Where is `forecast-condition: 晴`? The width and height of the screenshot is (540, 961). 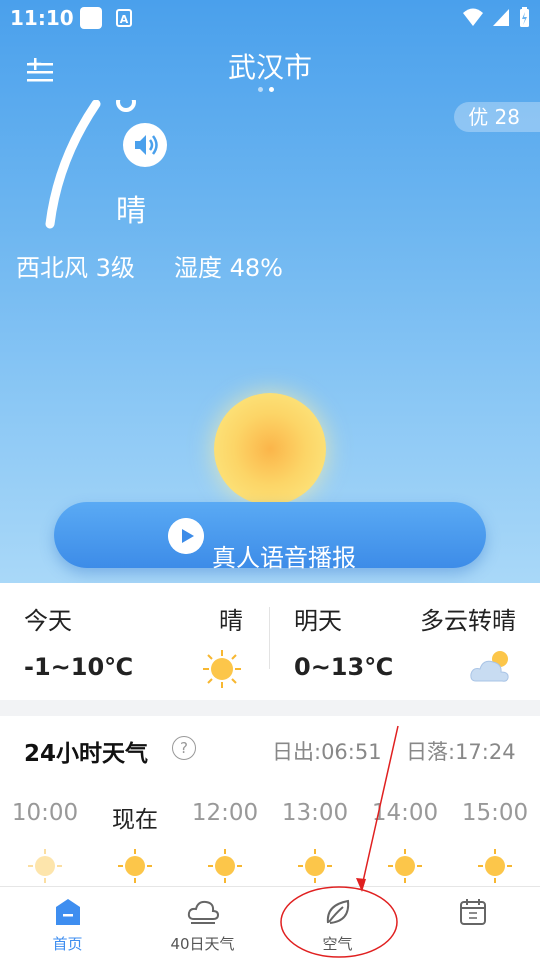 forecast-condition: 晴 is located at coordinates (231, 621).